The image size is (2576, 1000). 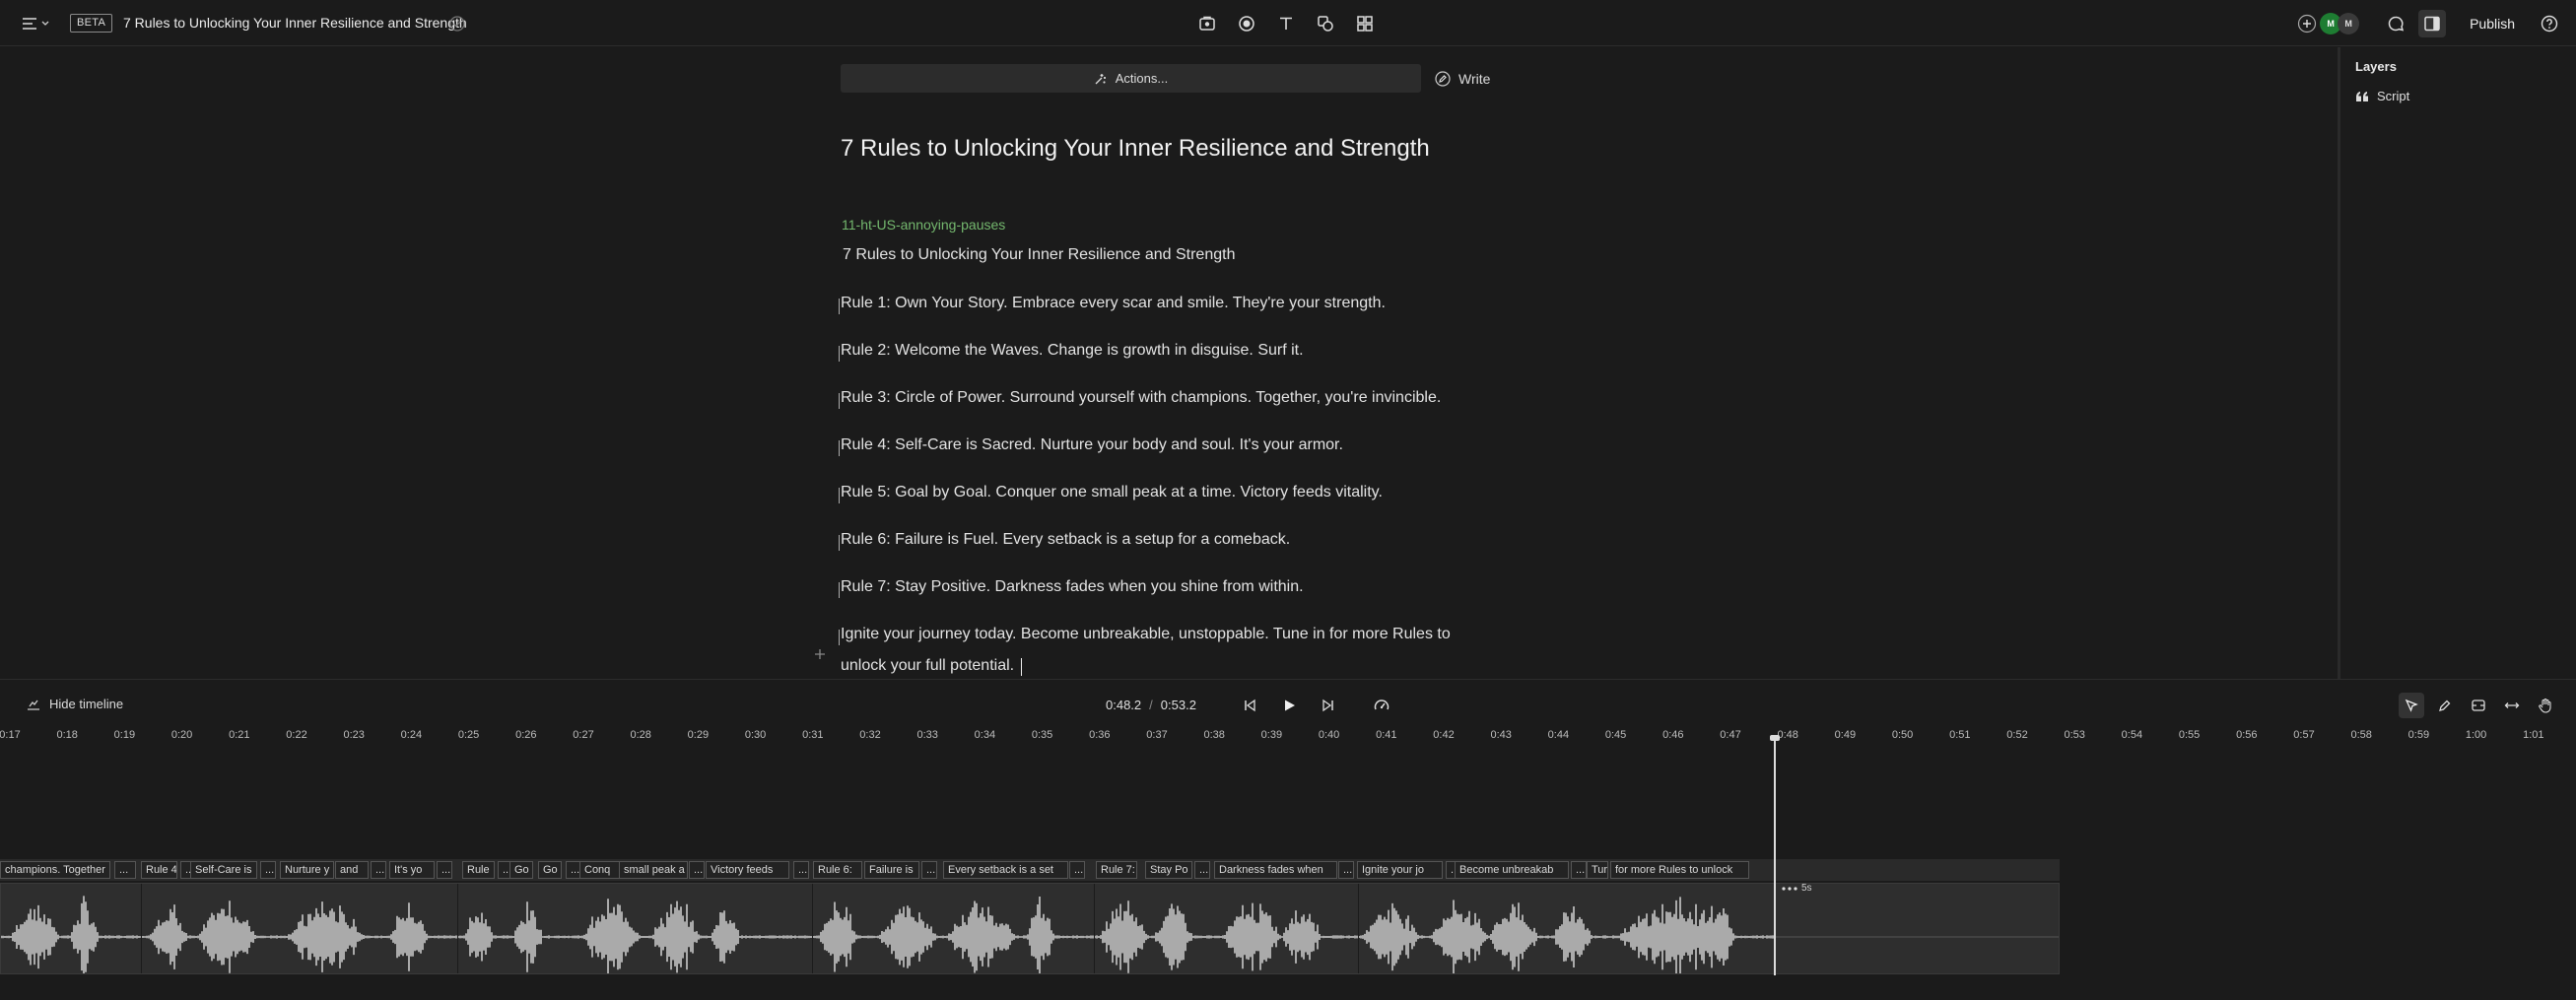 What do you see at coordinates (1329, 735) in the screenshot?
I see `ruler-tick: 0:40` at bounding box center [1329, 735].